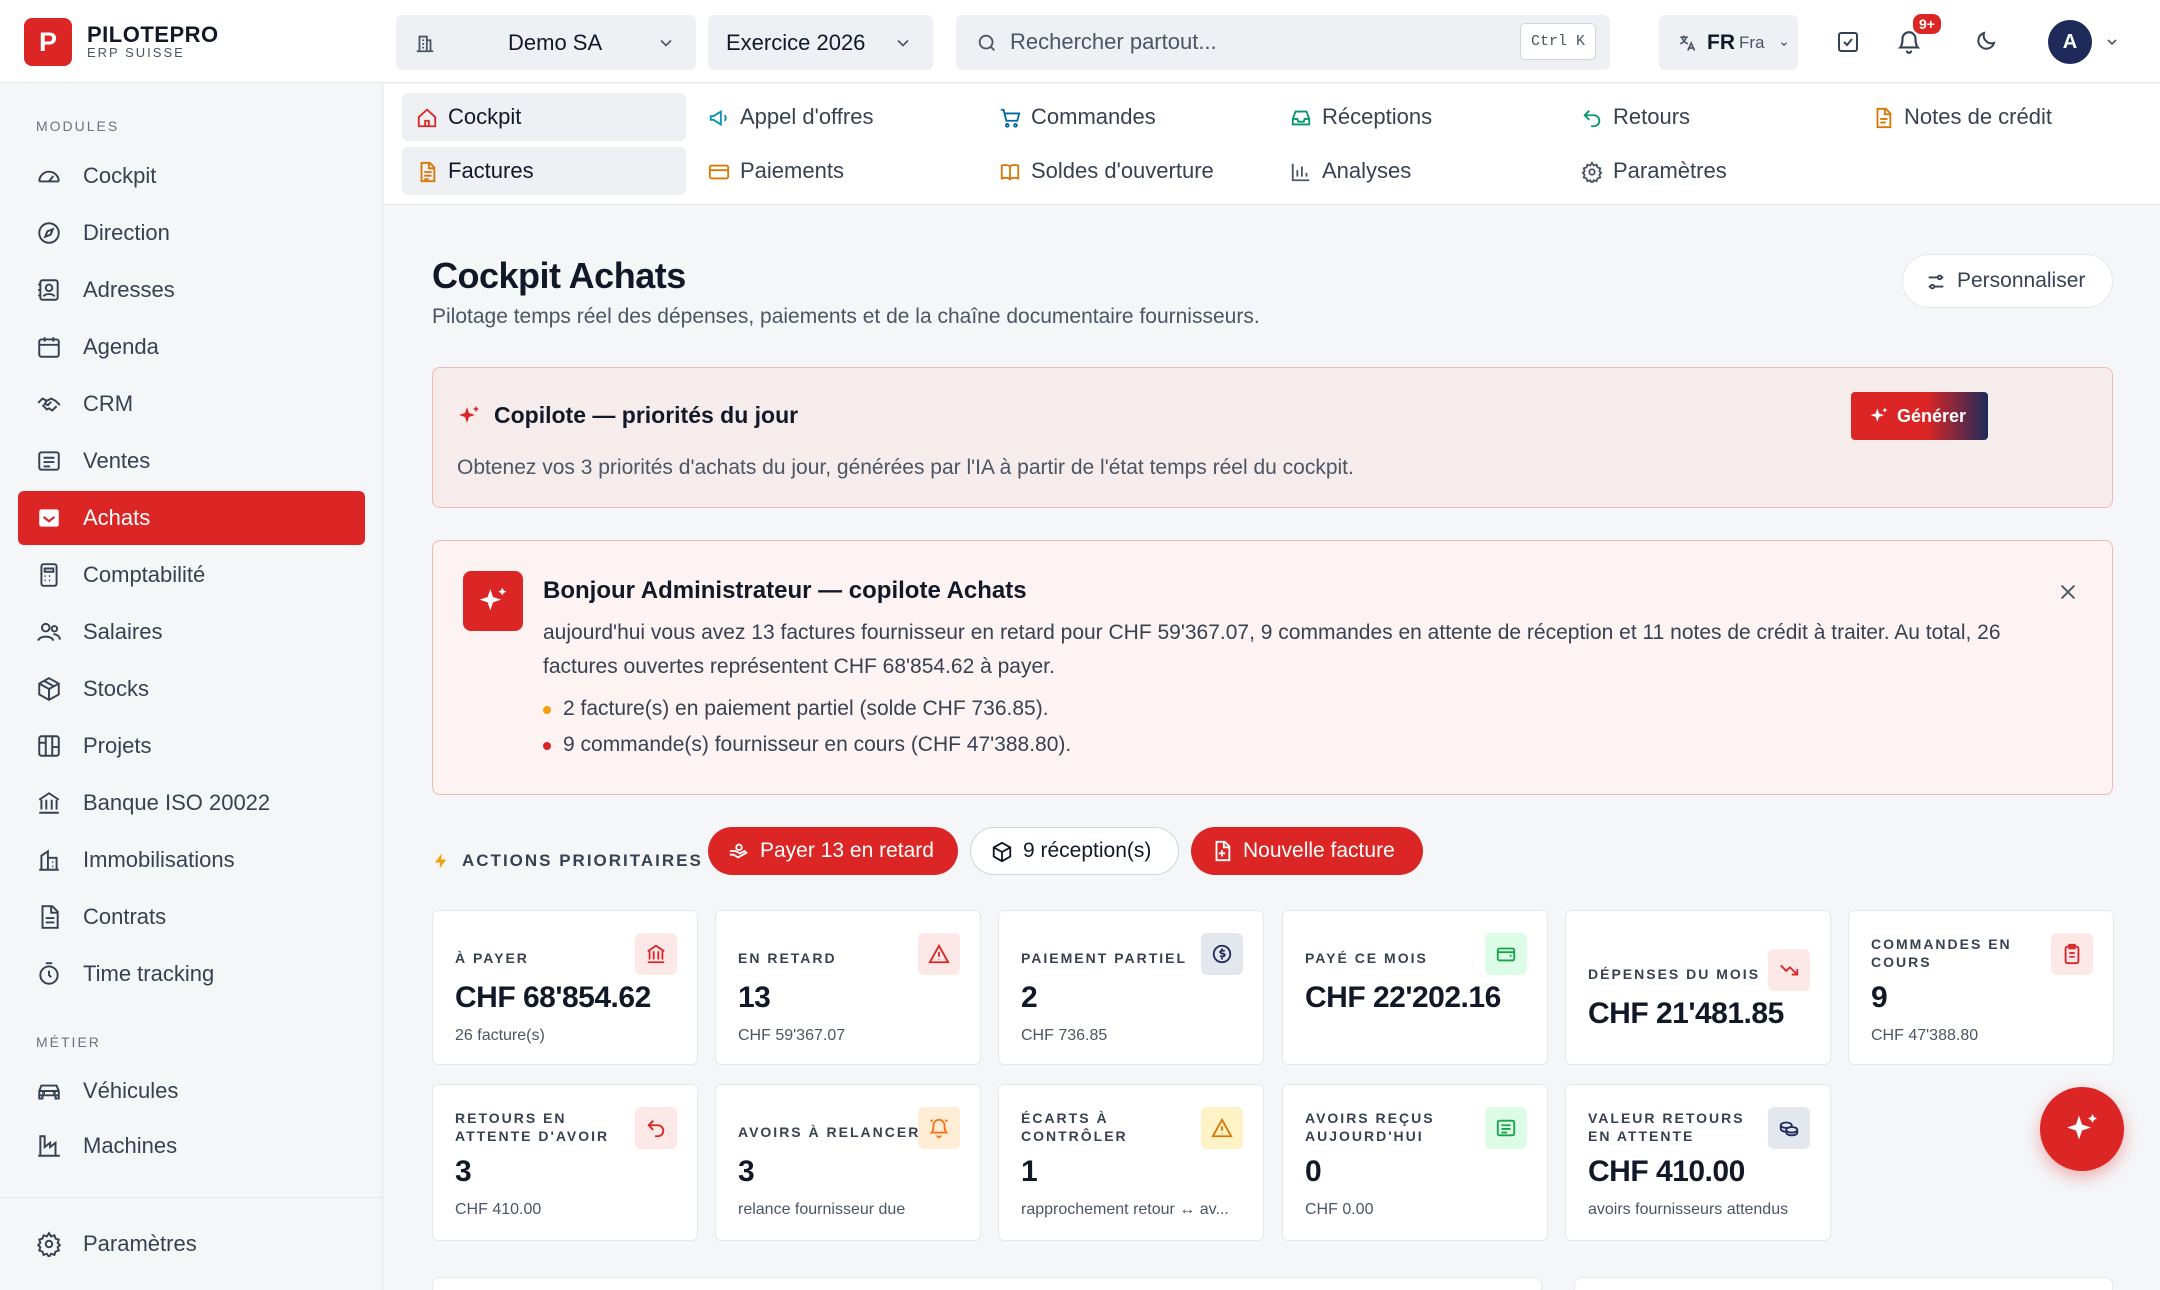  I want to click on sidebar-item-stocks: Stocks, so click(191, 689).